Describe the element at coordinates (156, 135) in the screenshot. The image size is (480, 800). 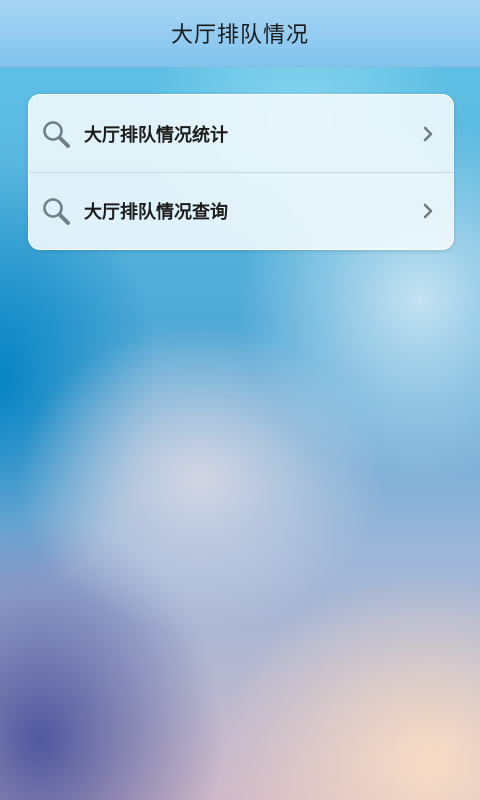
I see `menu-item-label: 大厅排队情况统计` at that location.